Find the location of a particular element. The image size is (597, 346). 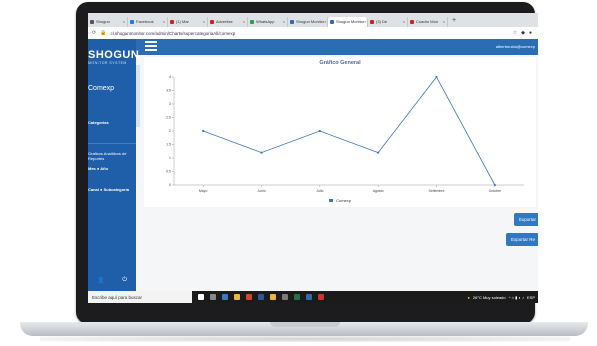

browser-tab: (1) Mar × is located at coordinates (188, 21).